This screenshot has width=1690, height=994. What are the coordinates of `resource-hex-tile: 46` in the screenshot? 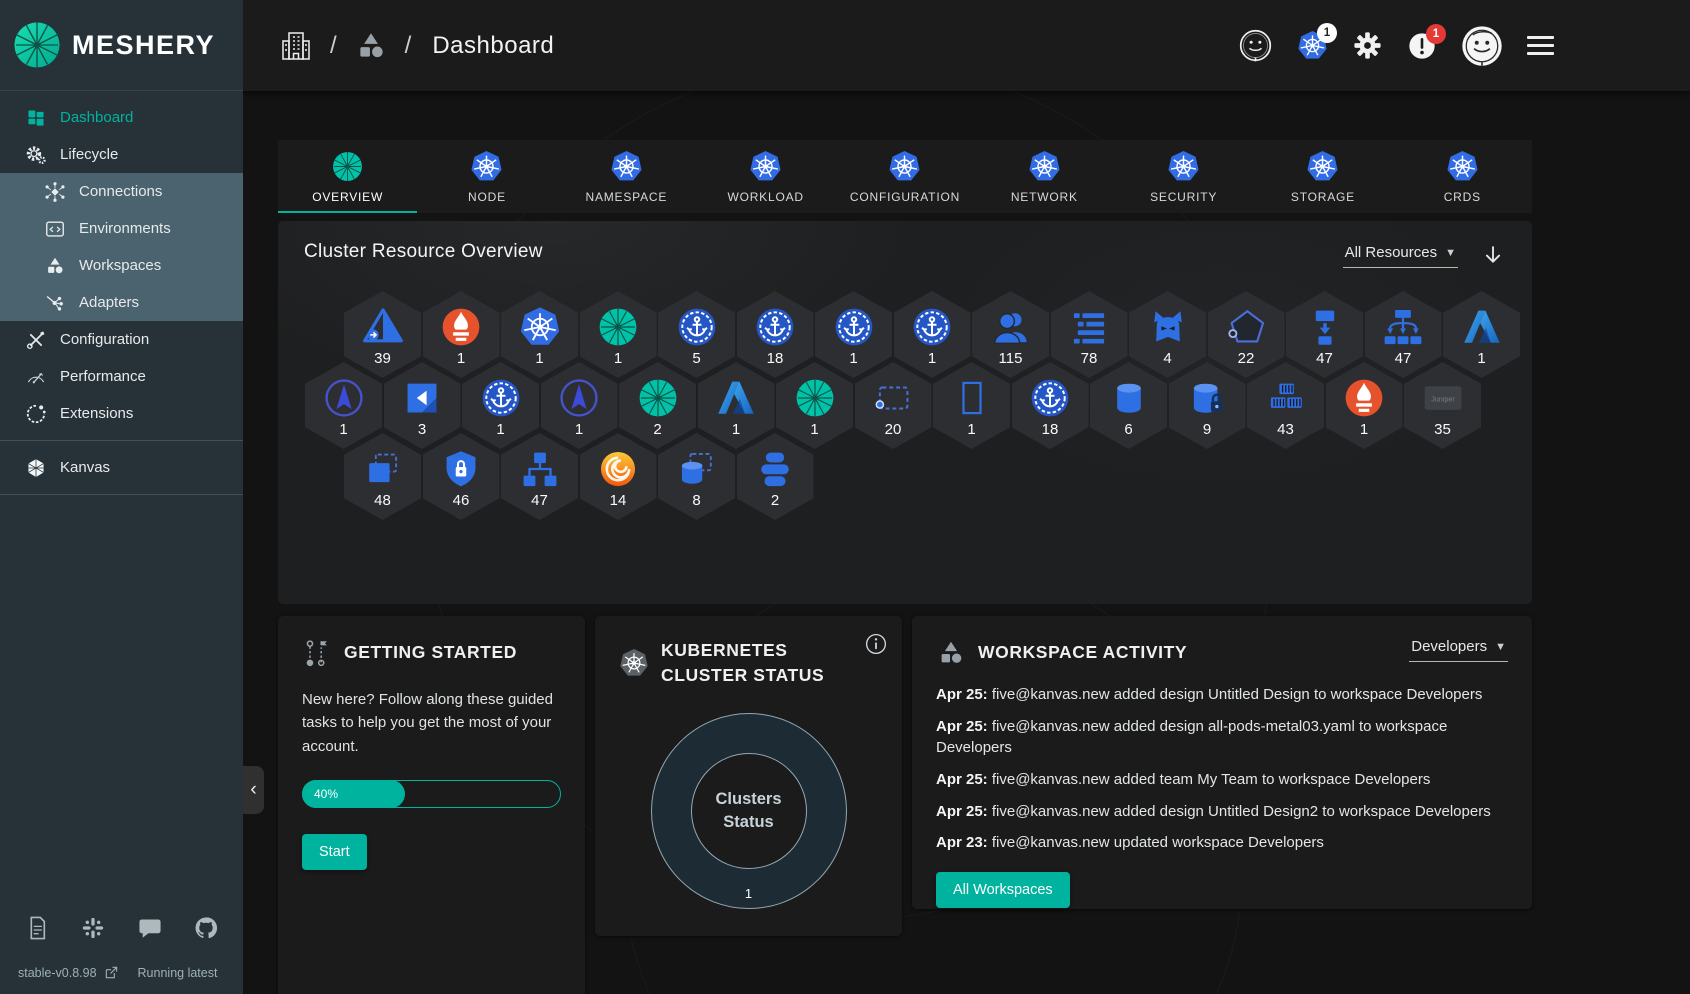 It's located at (461, 476).